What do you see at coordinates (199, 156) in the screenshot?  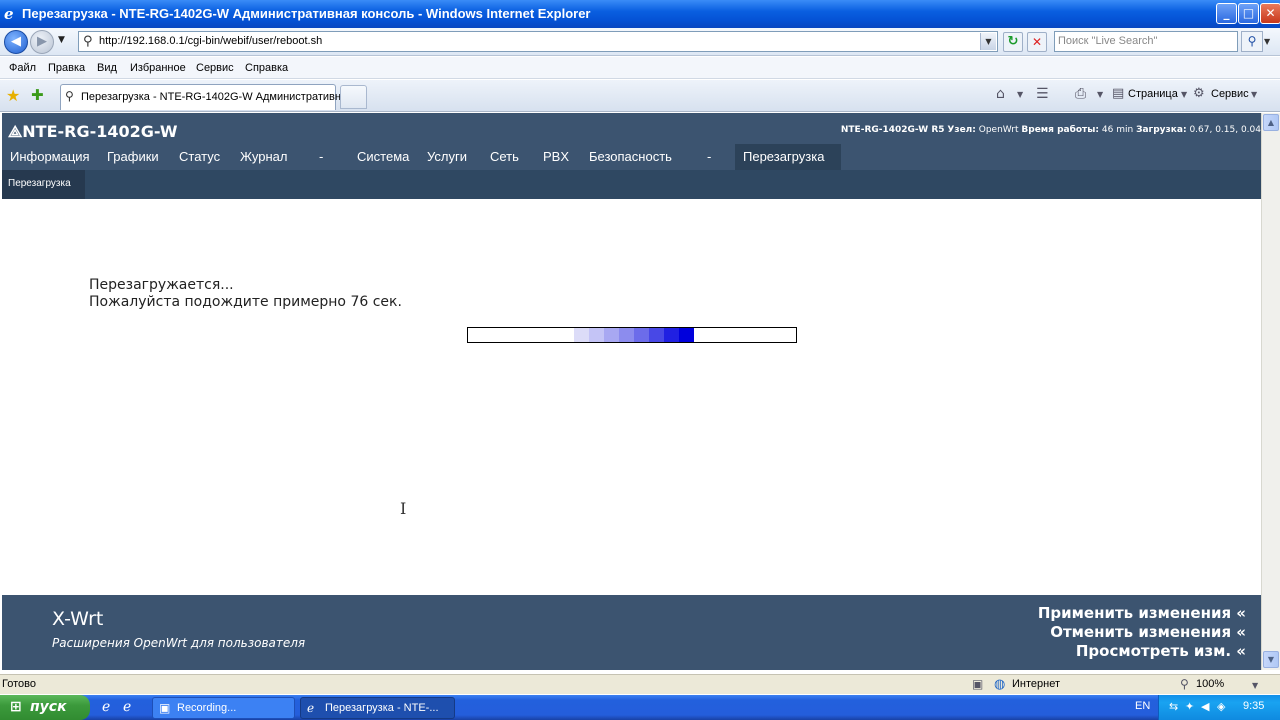 I see `nav-status: Статус` at bounding box center [199, 156].